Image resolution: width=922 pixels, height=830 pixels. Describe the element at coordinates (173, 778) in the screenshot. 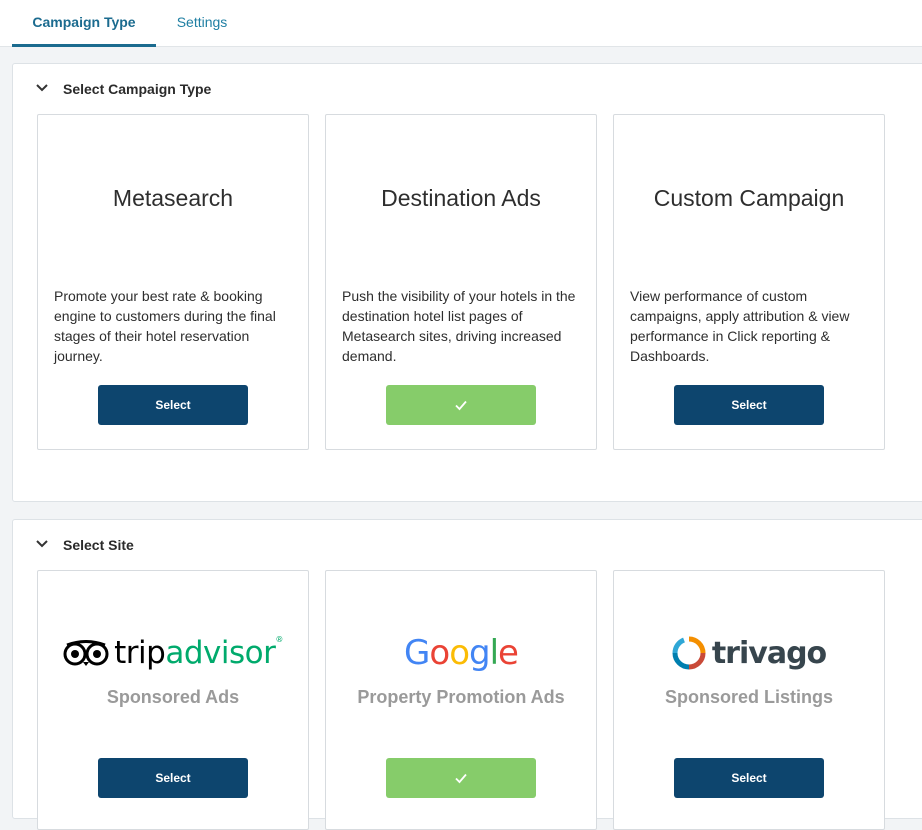

I see `select-tripadvisor-button: Select` at that location.